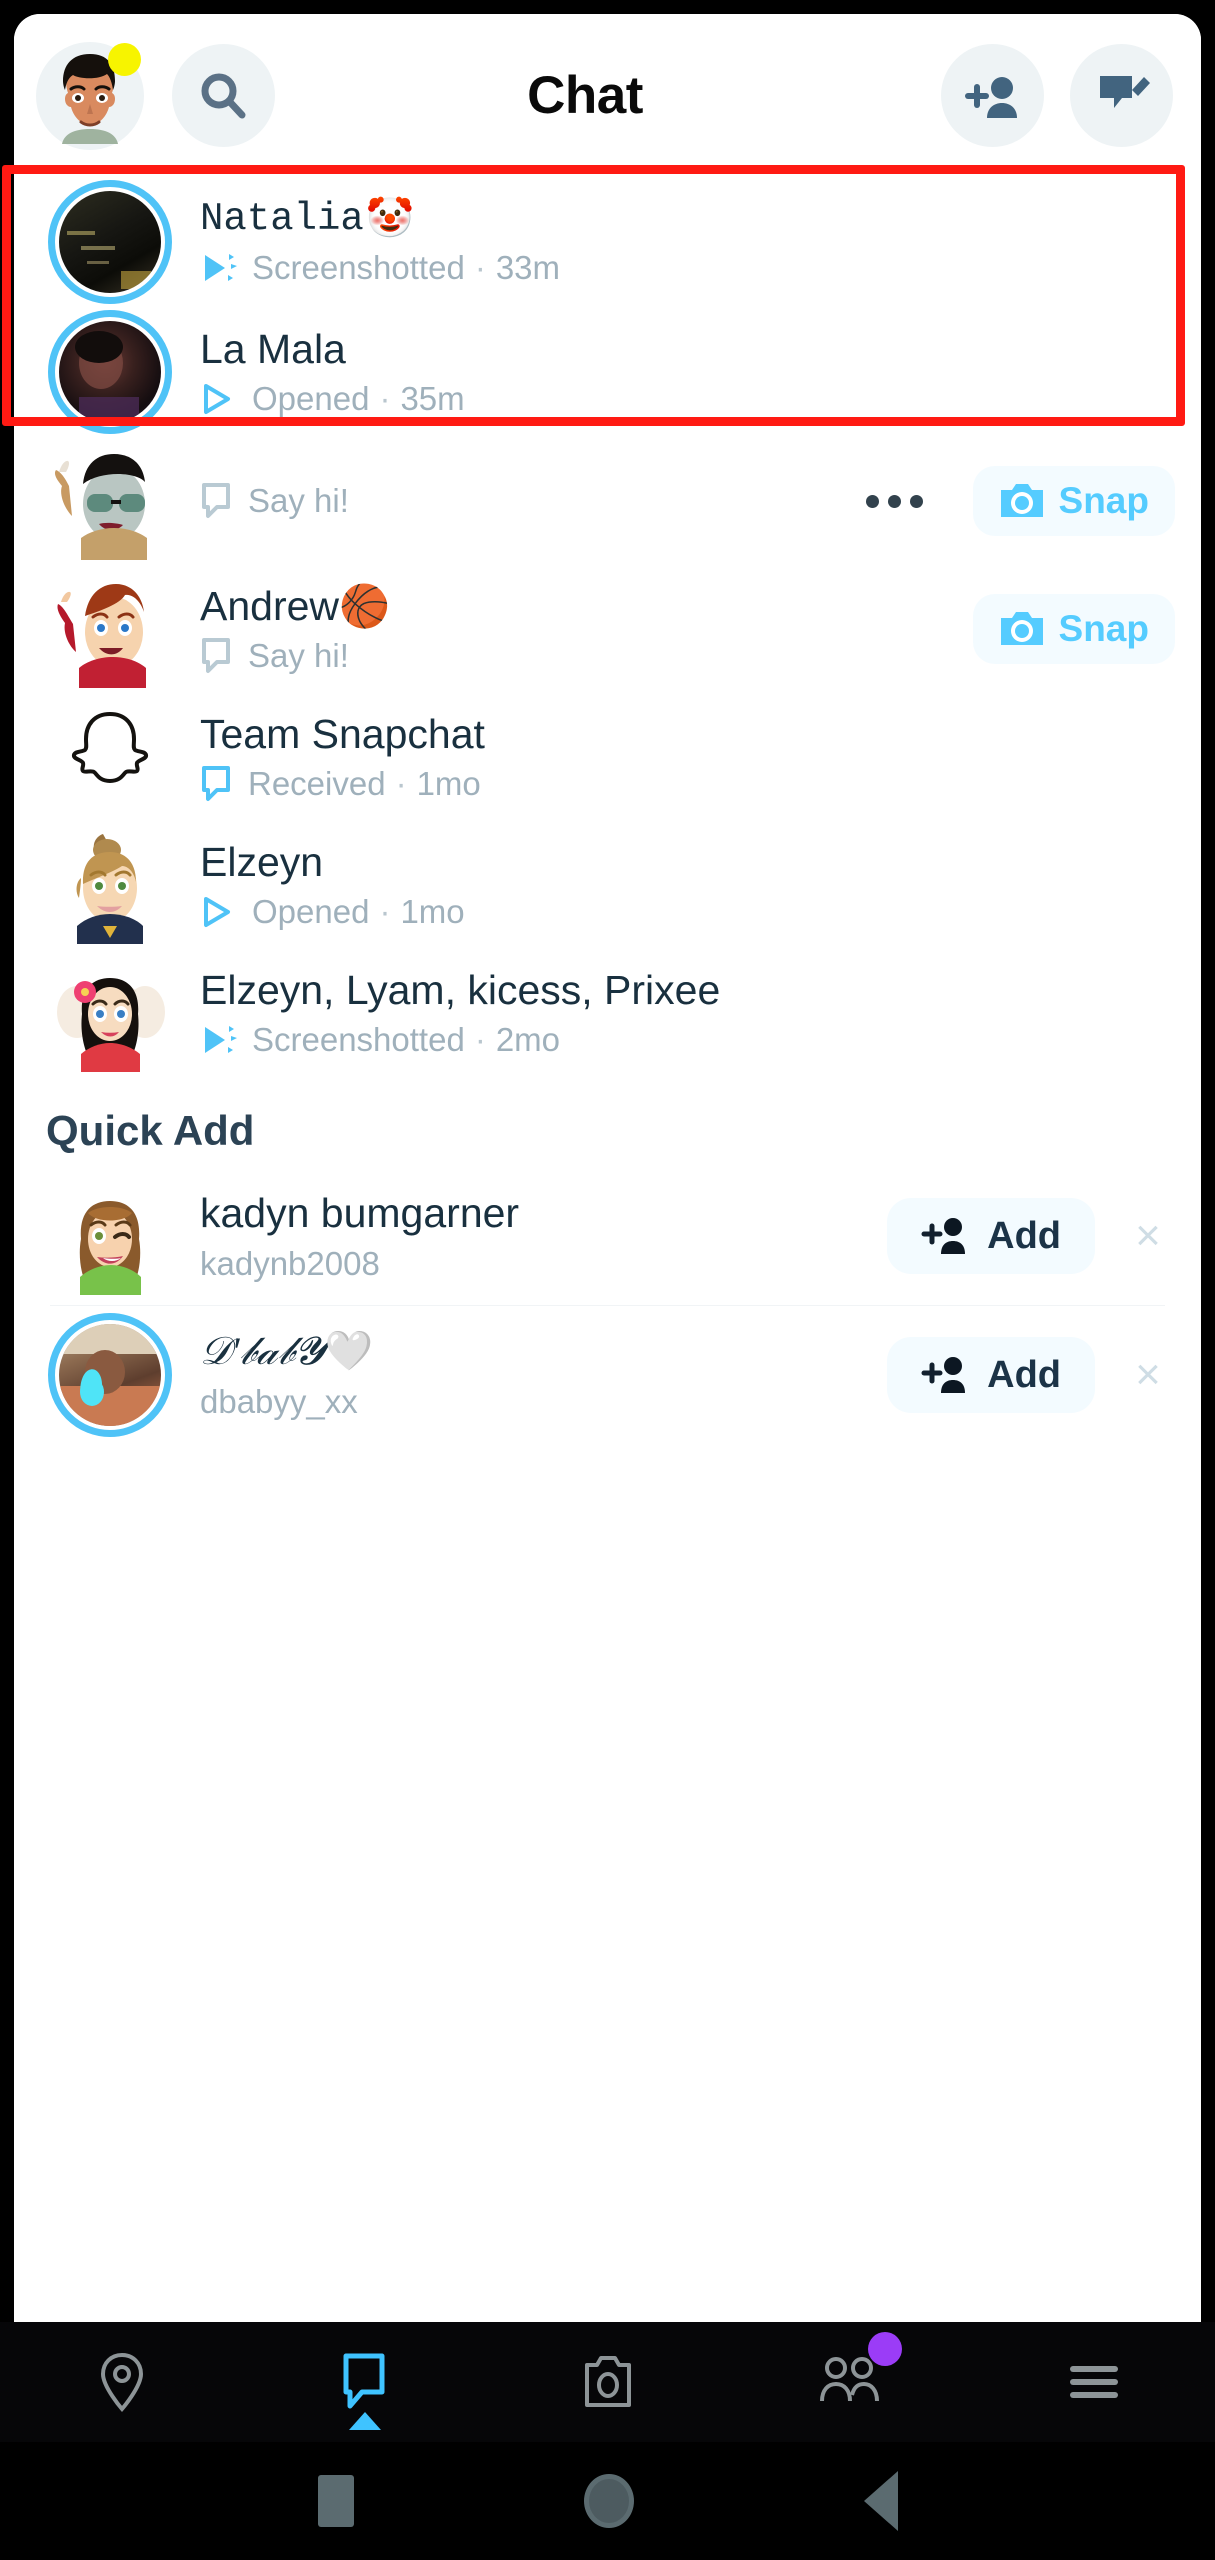  I want to click on bottom-navigation-bar, so click(607, 2382).